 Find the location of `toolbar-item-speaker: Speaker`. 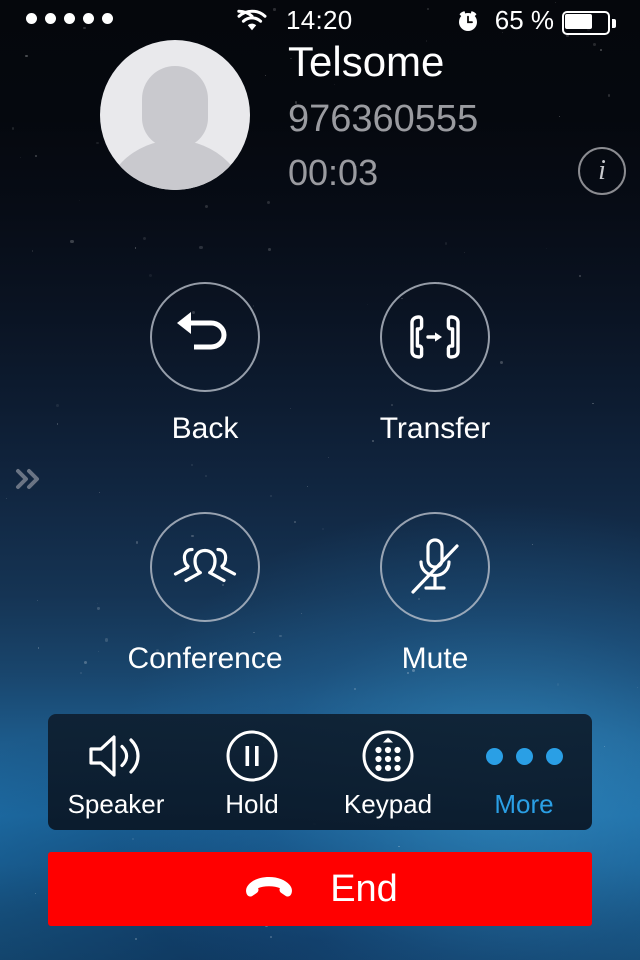

toolbar-item-speaker: Speaker is located at coordinates (116, 772).